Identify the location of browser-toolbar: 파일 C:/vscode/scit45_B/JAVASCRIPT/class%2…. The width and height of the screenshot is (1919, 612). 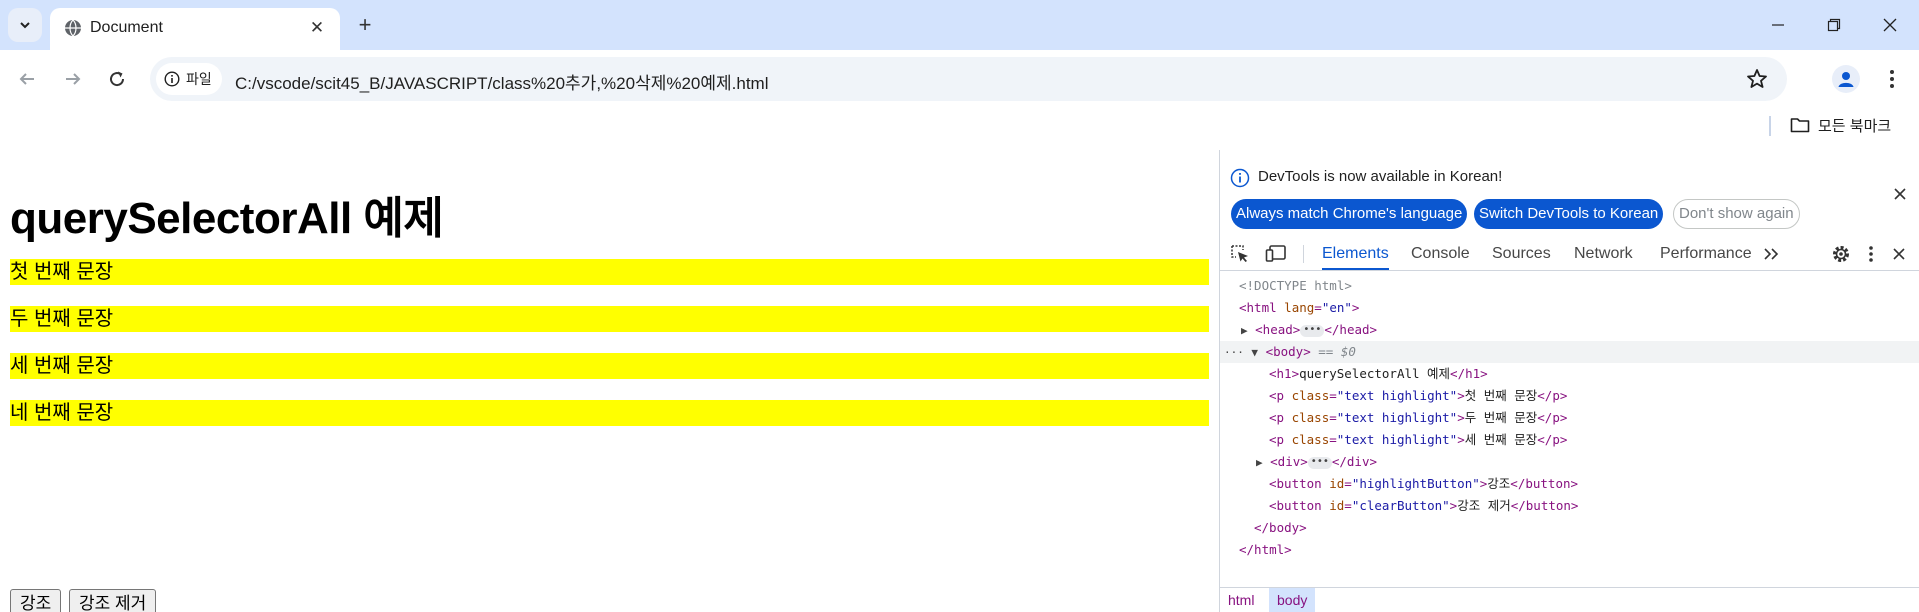
(959, 79).